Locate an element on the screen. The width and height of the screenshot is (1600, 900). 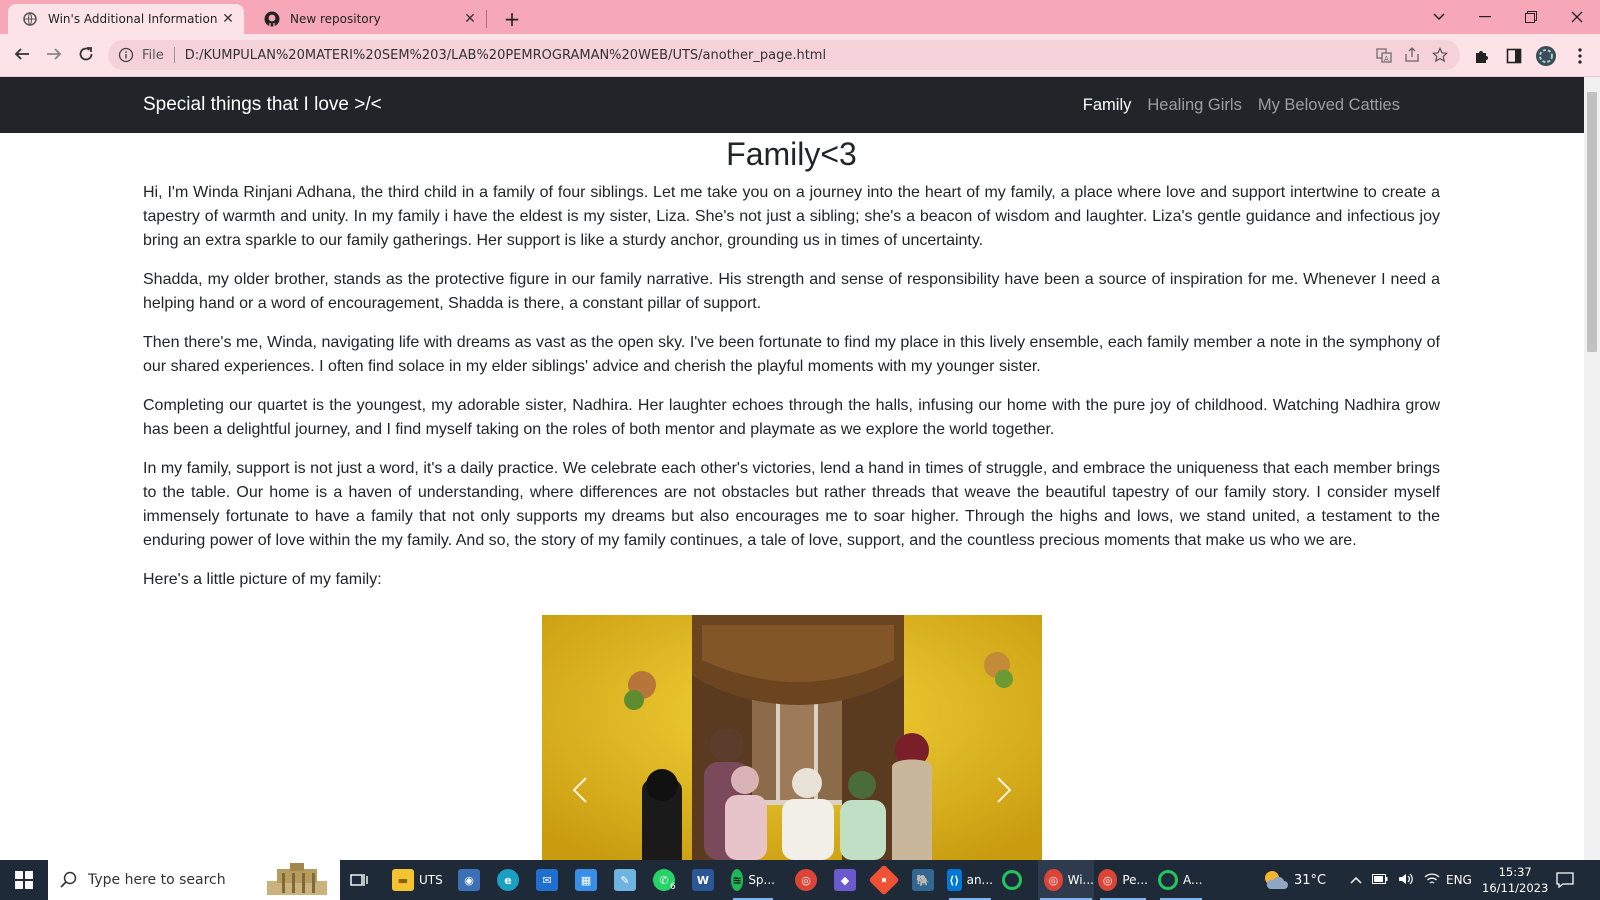
weather-widget: 31°C is located at coordinates (1294, 880).